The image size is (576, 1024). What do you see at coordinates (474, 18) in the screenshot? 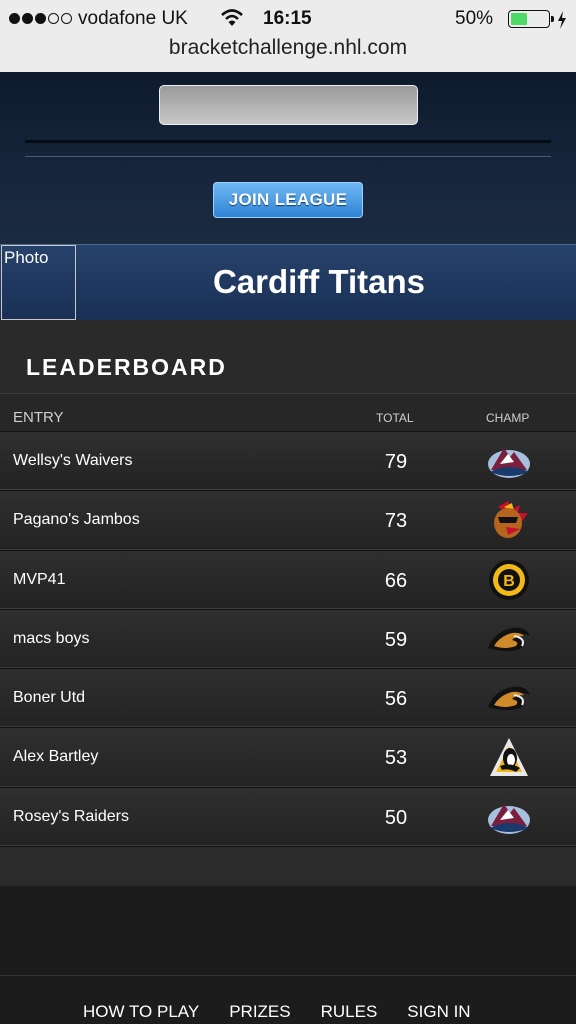
I see `battery-percentage: 50%` at bounding box center [474, 18].